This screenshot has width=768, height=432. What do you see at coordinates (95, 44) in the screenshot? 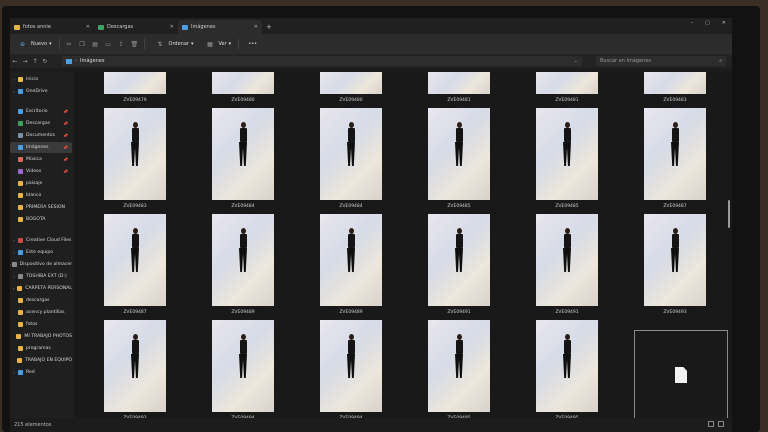
I see `paste-icon: ▤` at bounding box center [95, 44].